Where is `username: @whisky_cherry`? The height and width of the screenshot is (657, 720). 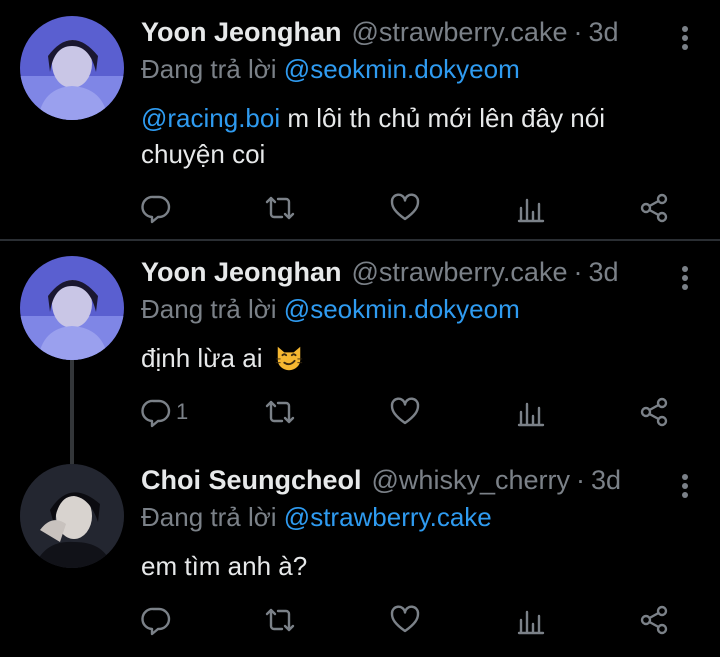 username: @whisky_cherry is located at coordinates (471, 480).